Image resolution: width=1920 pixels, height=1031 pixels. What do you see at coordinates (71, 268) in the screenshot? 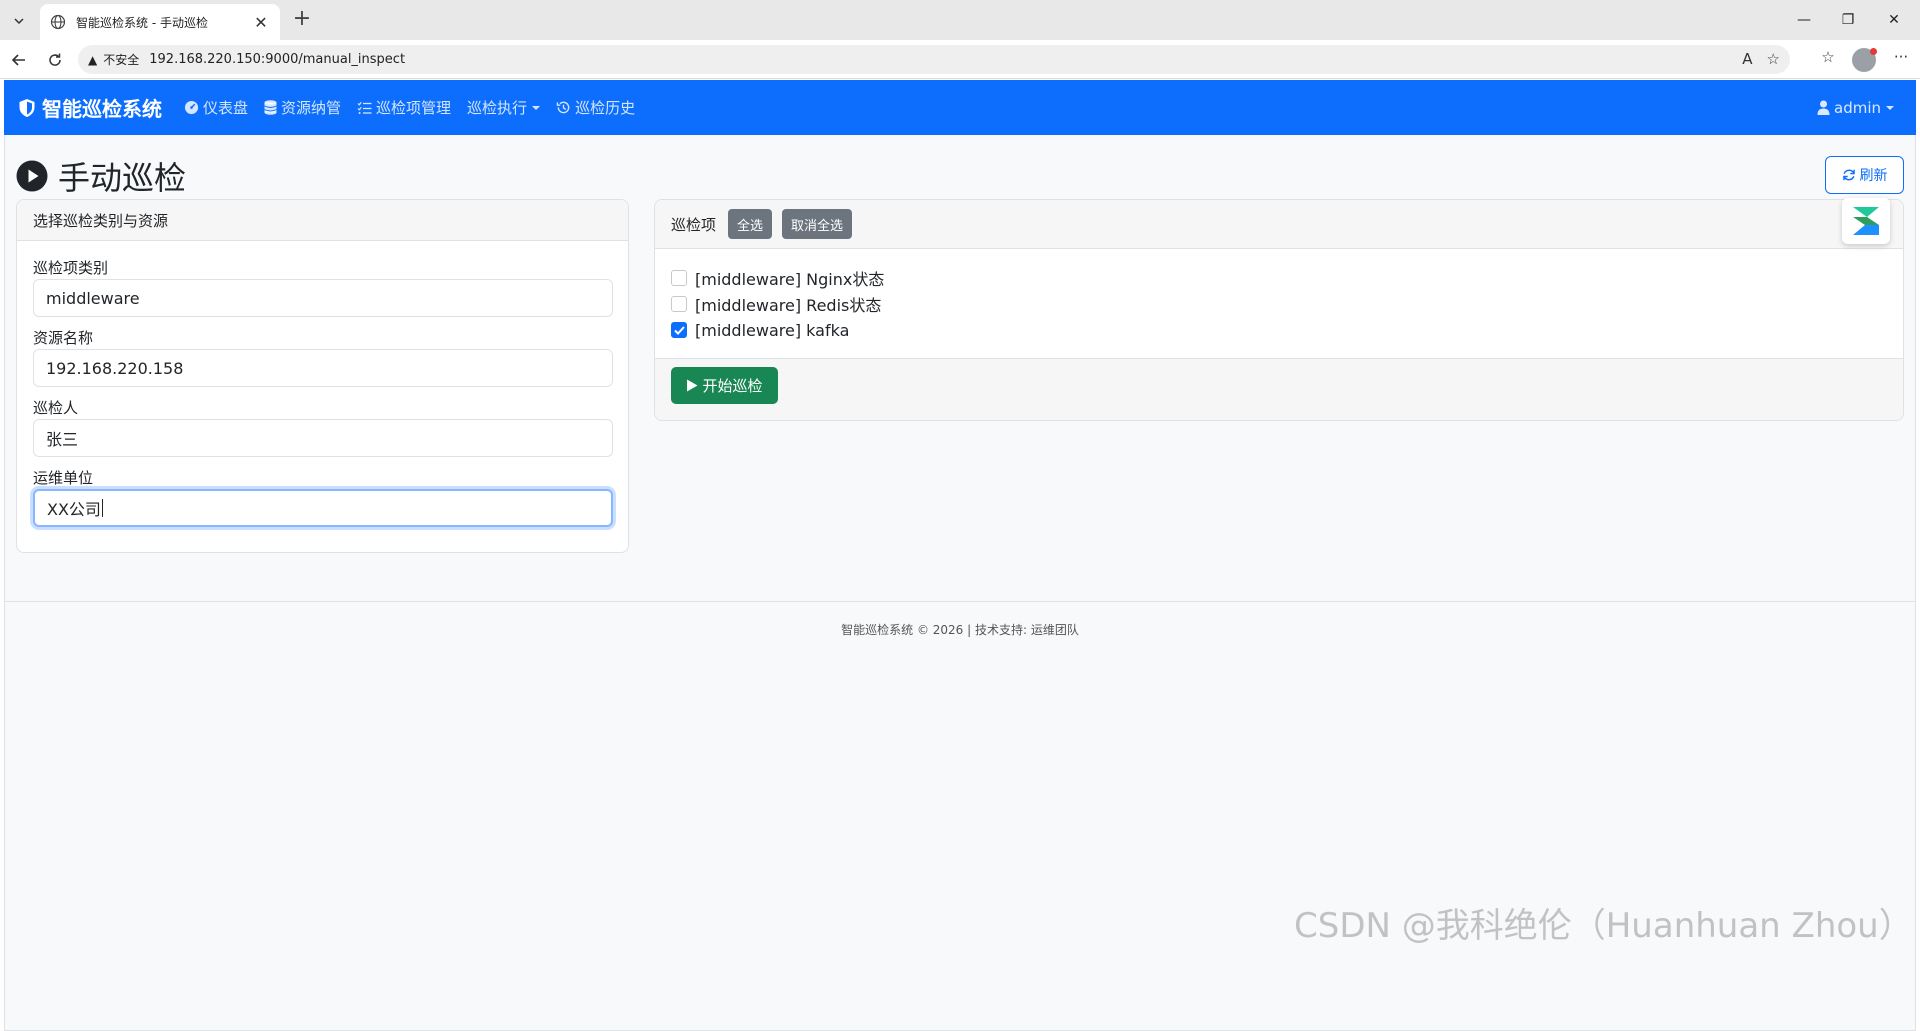
I see `category-label: 巡检项类别` at bounding box center [71, 268].